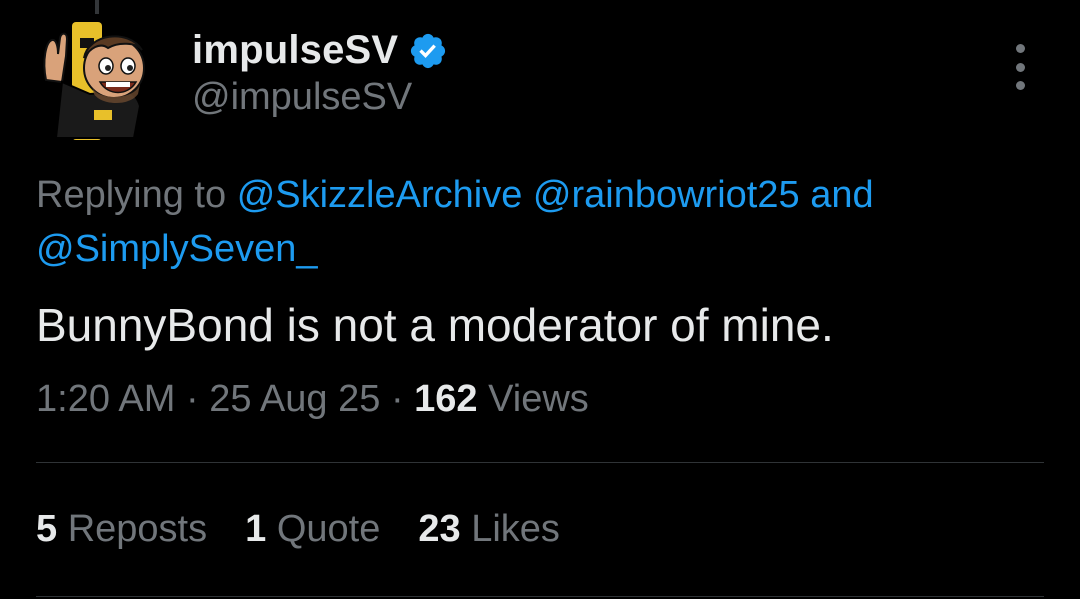  I want to click on views-label: Views, so click(538, 399).